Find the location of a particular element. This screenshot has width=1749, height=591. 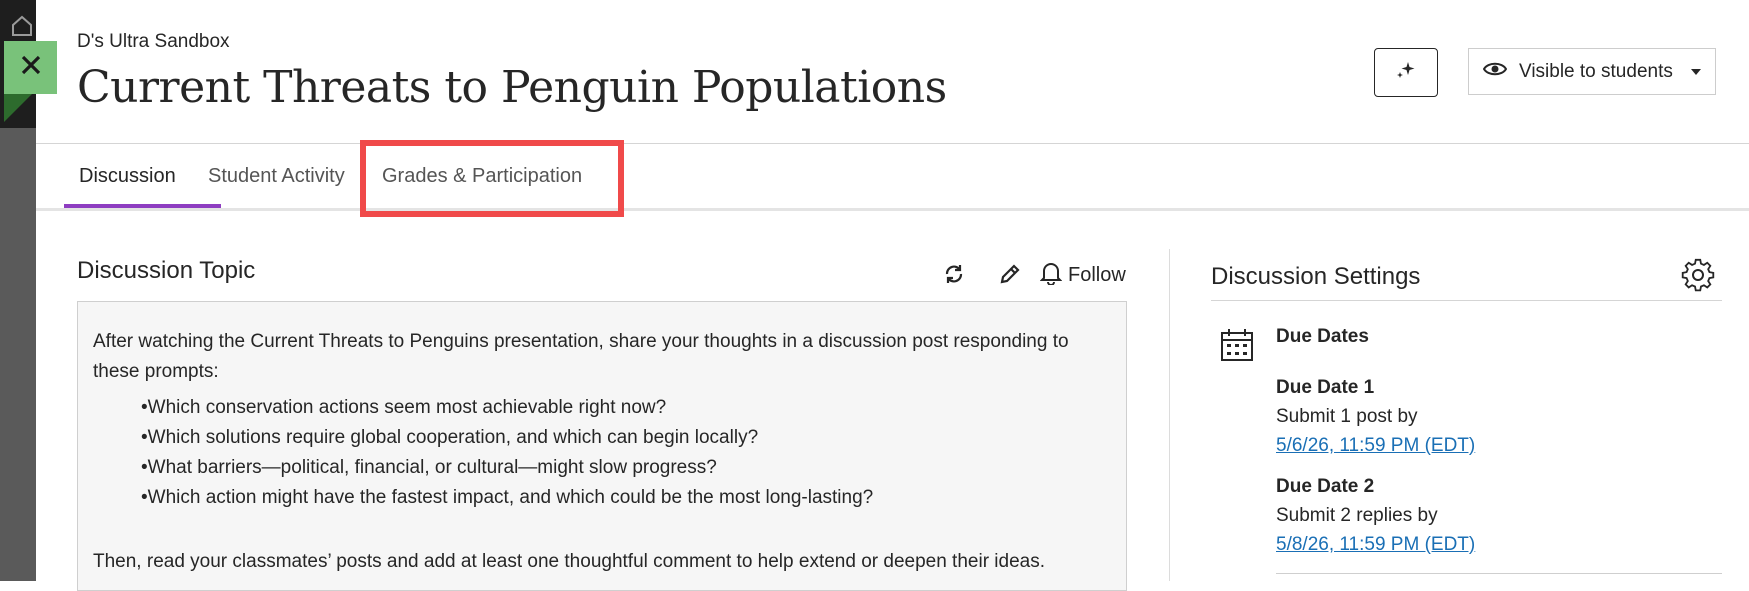

close-icon is located at coordinates (31, 67).